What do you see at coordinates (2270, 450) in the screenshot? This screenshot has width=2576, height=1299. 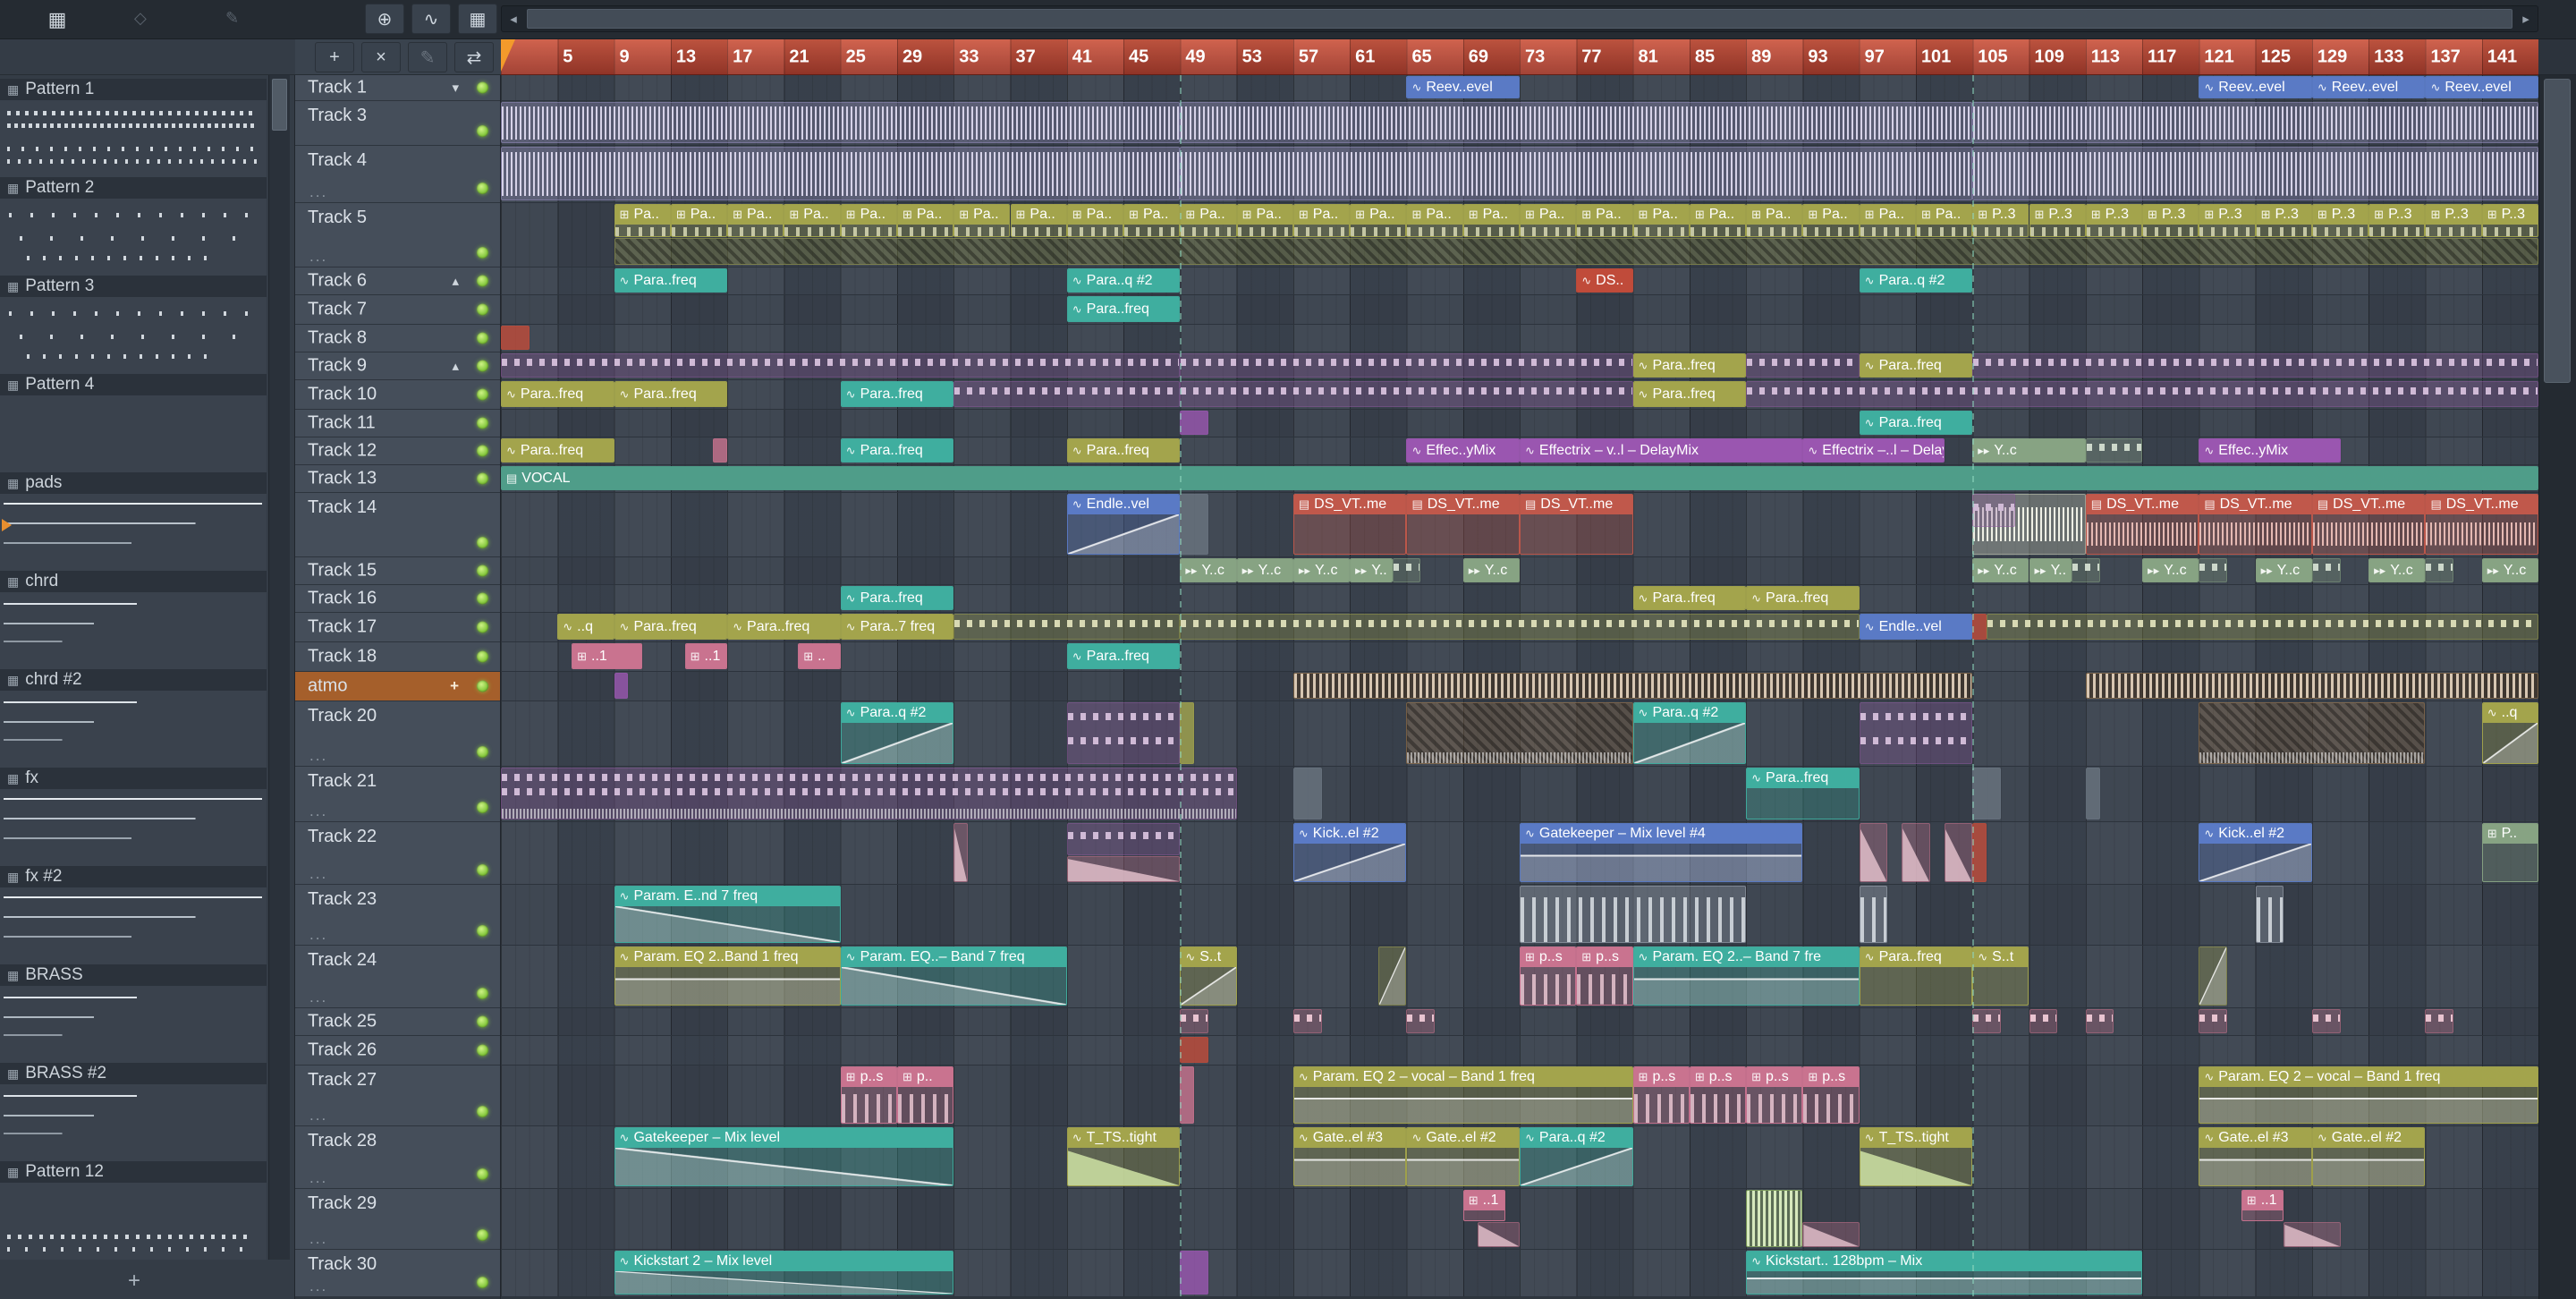 I see `clip-effec-ymix: ∿ Effec..yMix` at bounding box center [2270, 450].